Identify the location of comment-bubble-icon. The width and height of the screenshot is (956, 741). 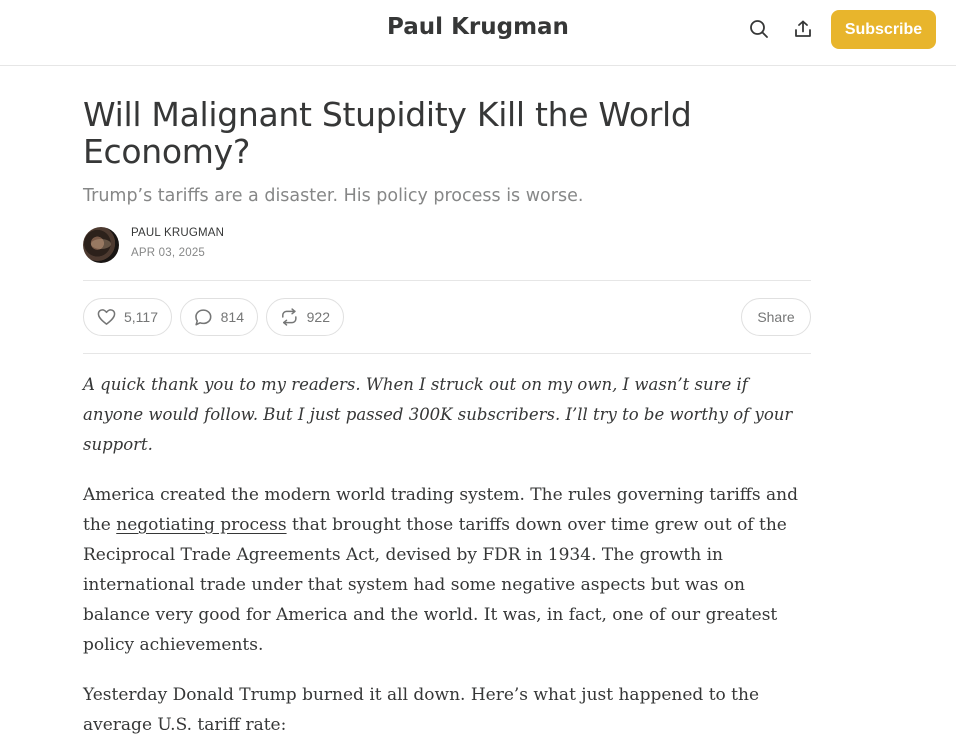
(203, 316).